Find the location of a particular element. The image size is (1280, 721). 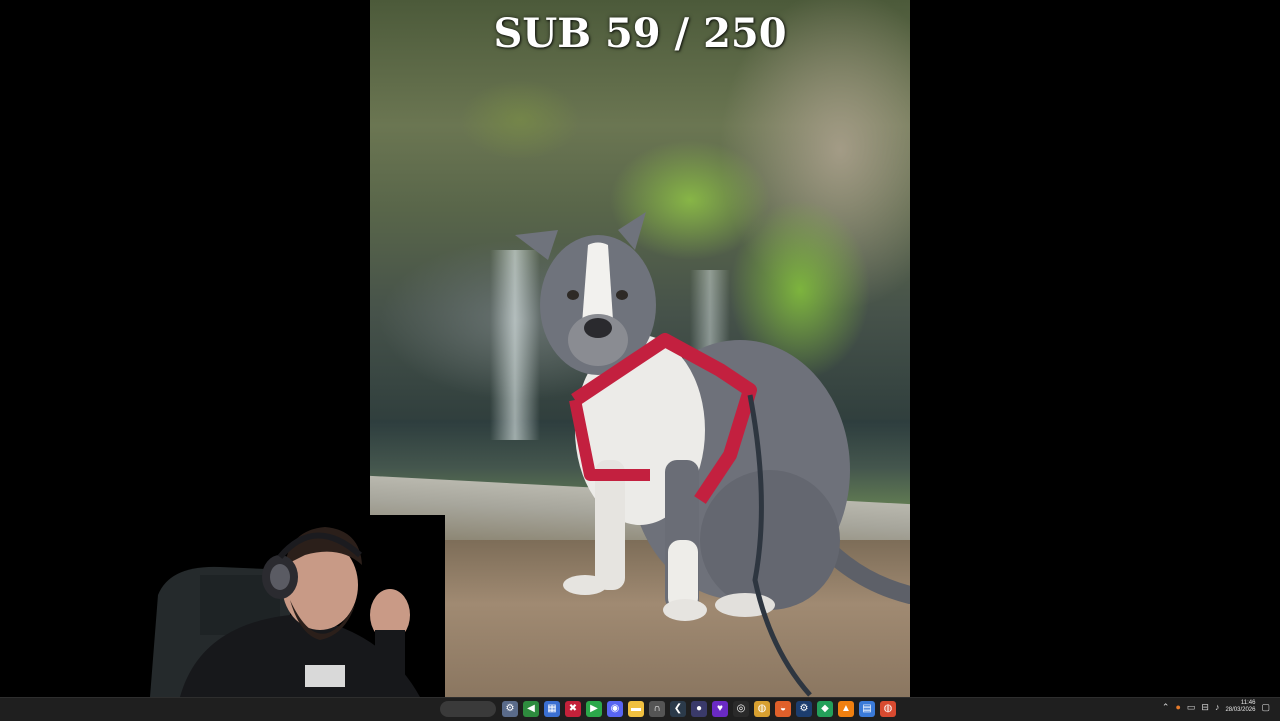

app-green-icon: ◀ is located at coordinates (531, 709).